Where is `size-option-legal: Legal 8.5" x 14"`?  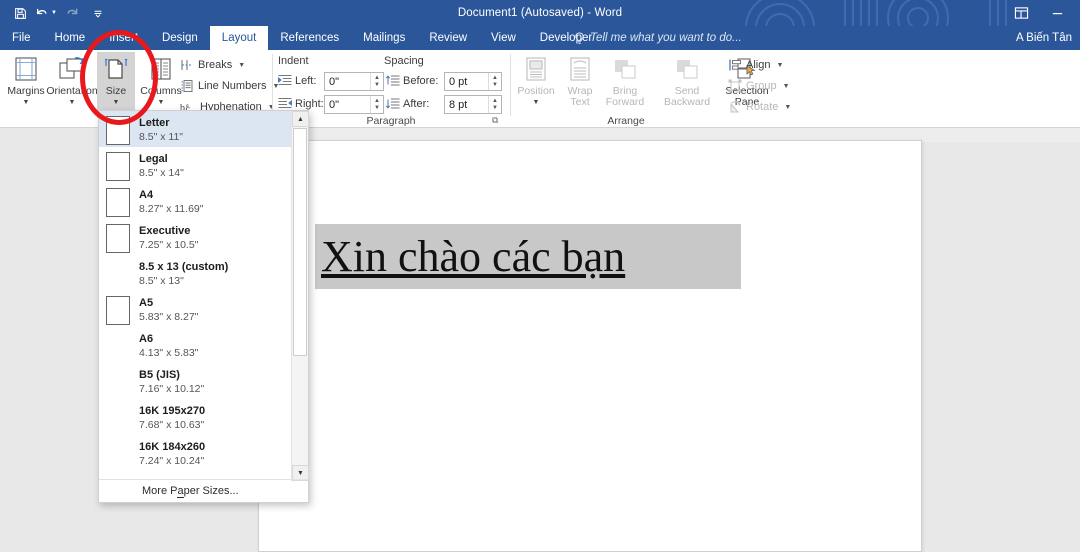
size-option-legal: Legal 8.5" x 14" is located at coordinates (195, 165).